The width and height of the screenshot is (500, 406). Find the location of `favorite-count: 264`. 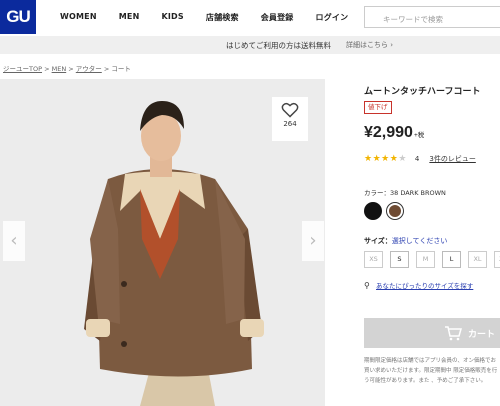

favorite-count: 264 is located at coordinates (290, 124).